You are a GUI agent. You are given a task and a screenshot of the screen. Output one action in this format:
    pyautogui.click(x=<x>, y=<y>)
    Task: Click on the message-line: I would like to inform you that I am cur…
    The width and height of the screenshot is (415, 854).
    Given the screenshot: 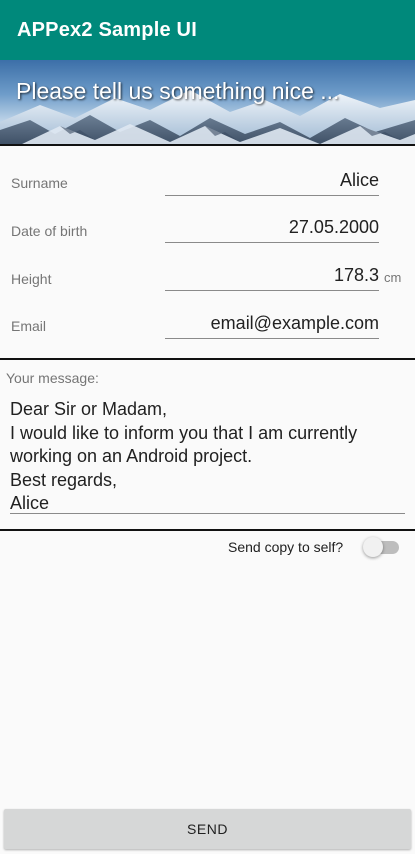 What is the action you would take?
    pyautogui.click(x=184, y=432)
    